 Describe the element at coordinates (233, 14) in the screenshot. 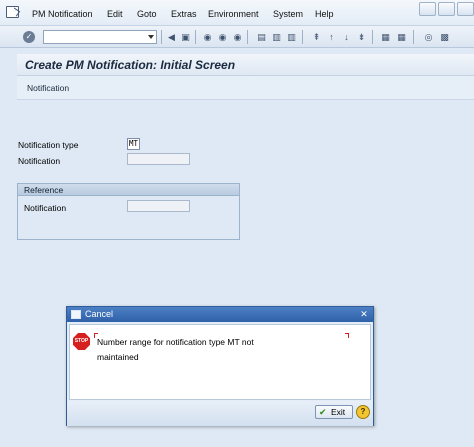

I see `menu-environment: Environment` at that location.